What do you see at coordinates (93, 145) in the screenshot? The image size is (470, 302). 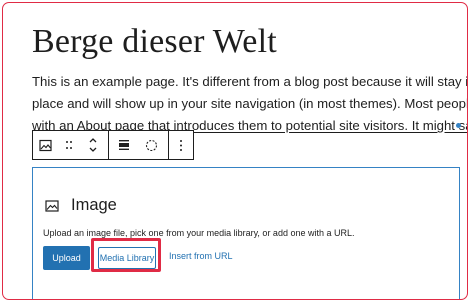 I see `move-up-down-icon` at bounding box center [93, 145].